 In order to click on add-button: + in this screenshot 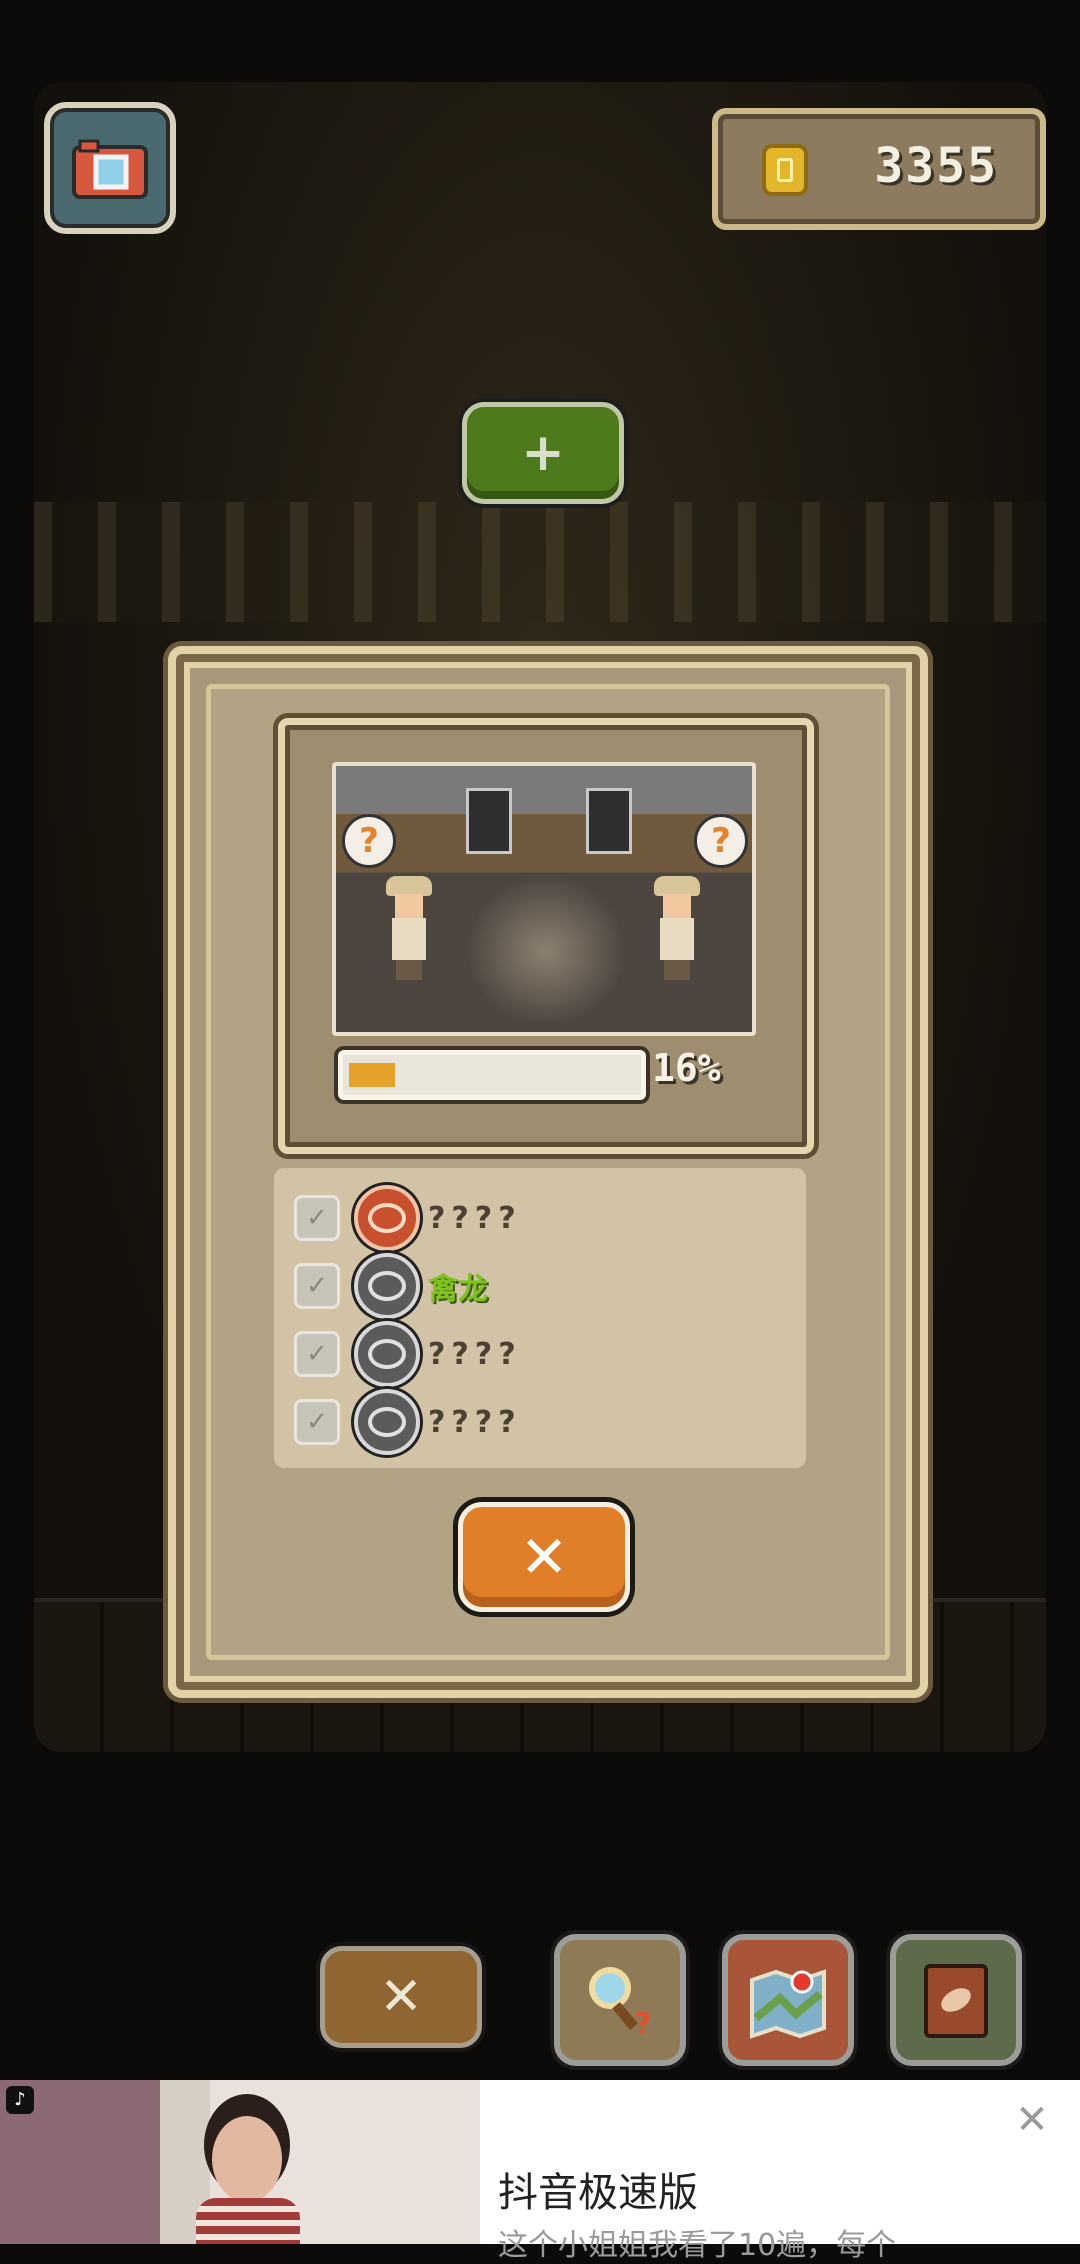, I will do `click(543, 453)`.